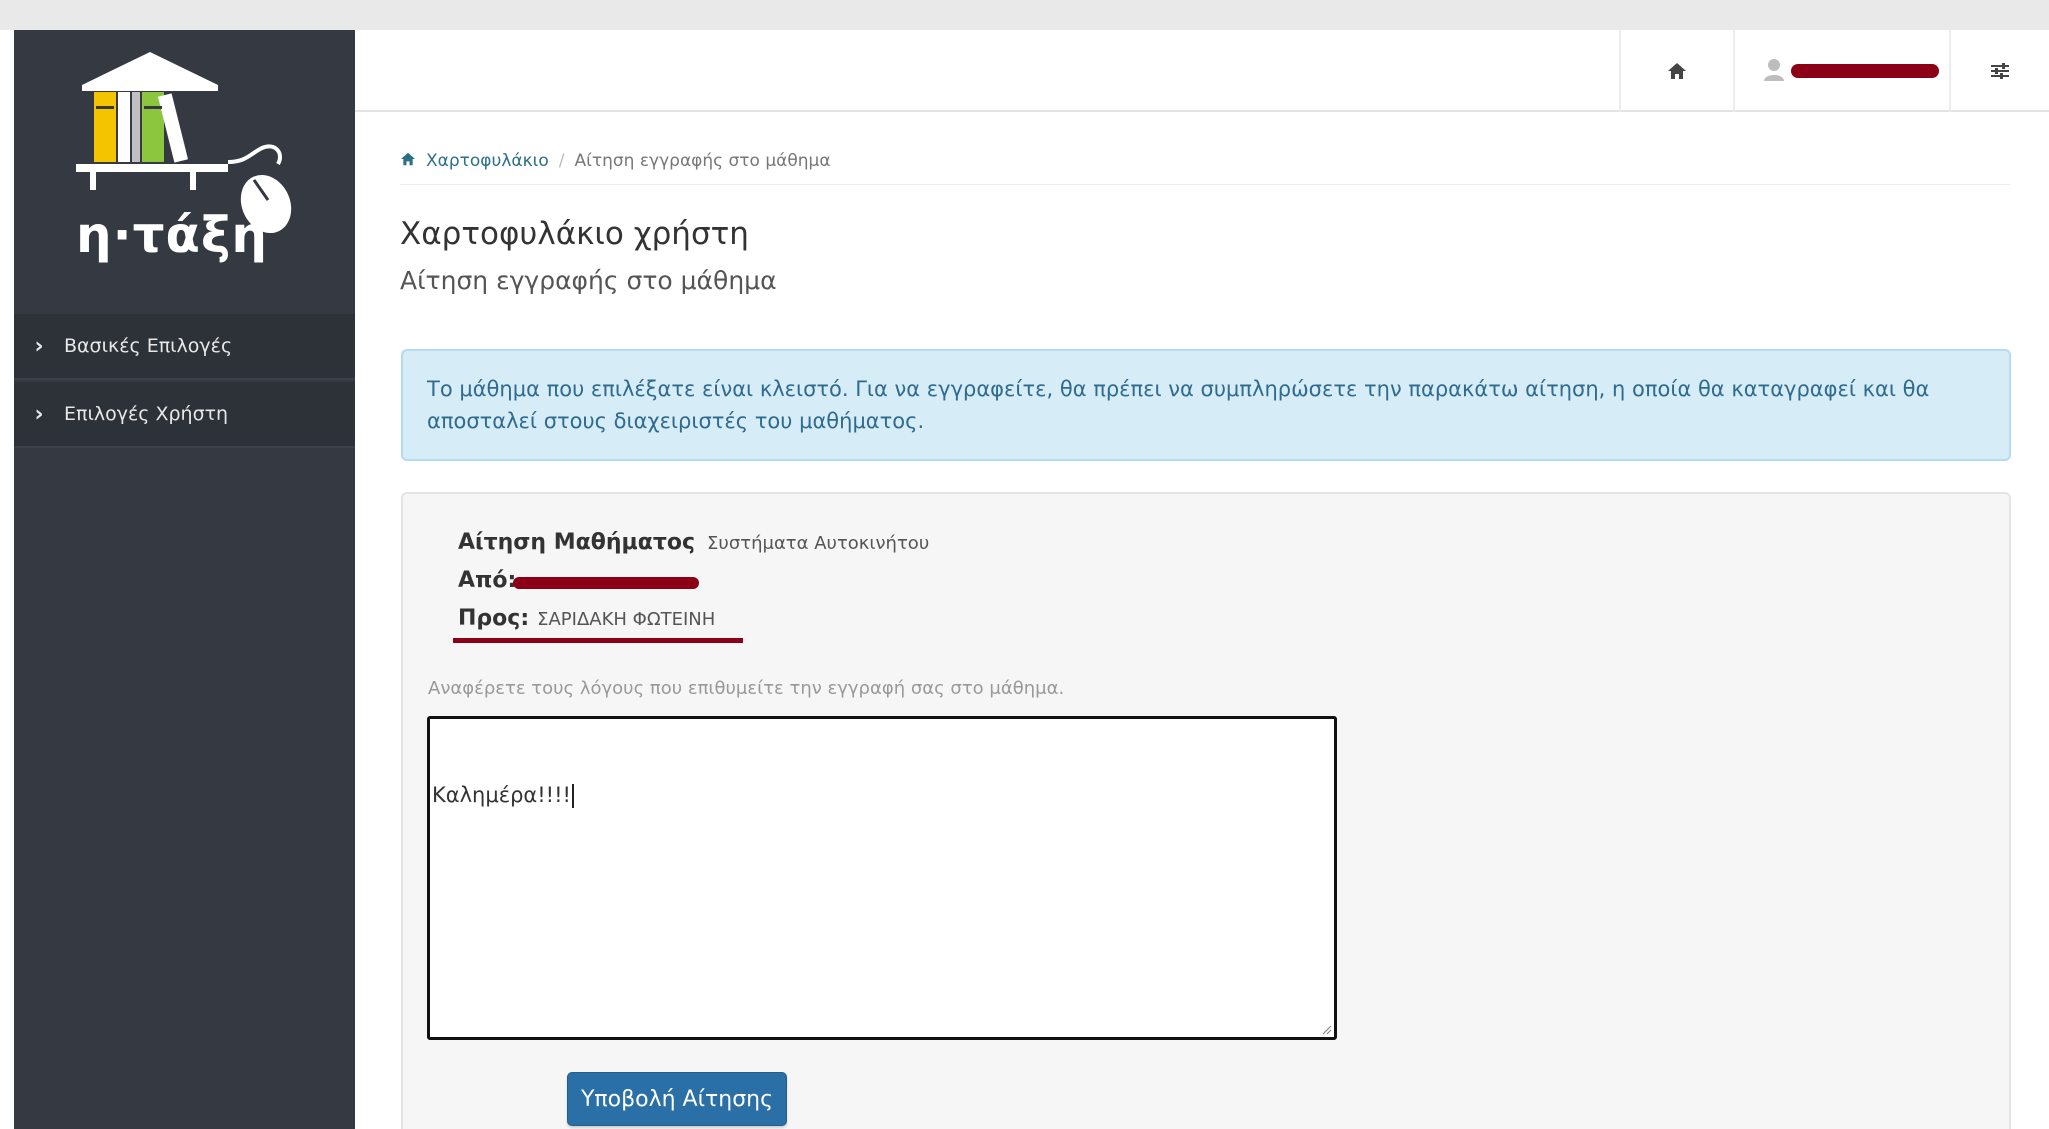  What do you see at coordinates (172, 235) in the screenshot?
I see `logo-text: η·τάξη` at bounding box center [172, 235].